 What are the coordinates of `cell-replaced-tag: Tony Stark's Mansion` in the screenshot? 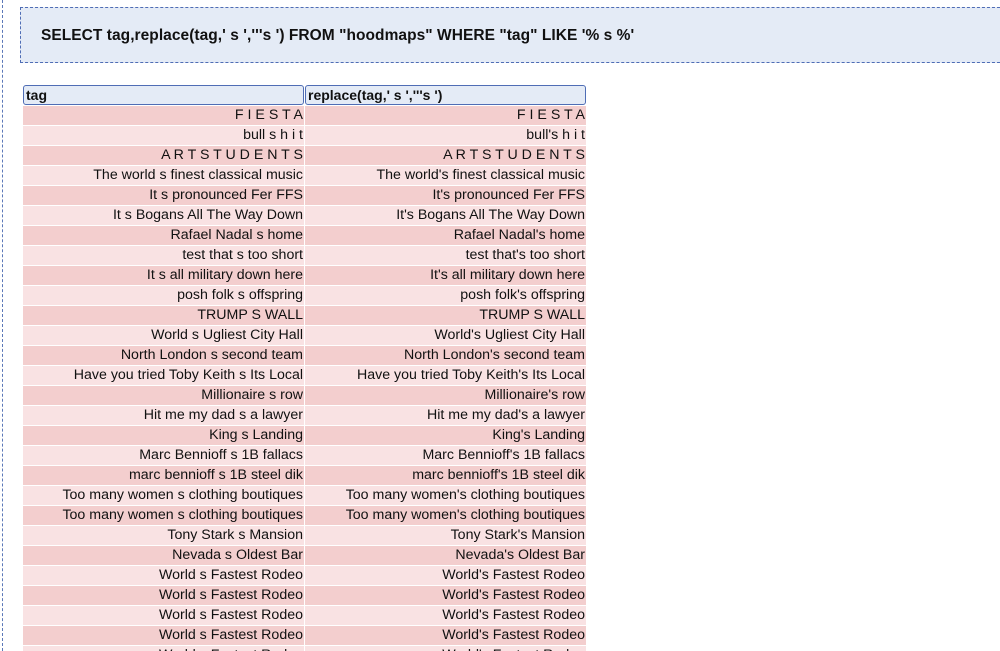 It's located at (445, 535).